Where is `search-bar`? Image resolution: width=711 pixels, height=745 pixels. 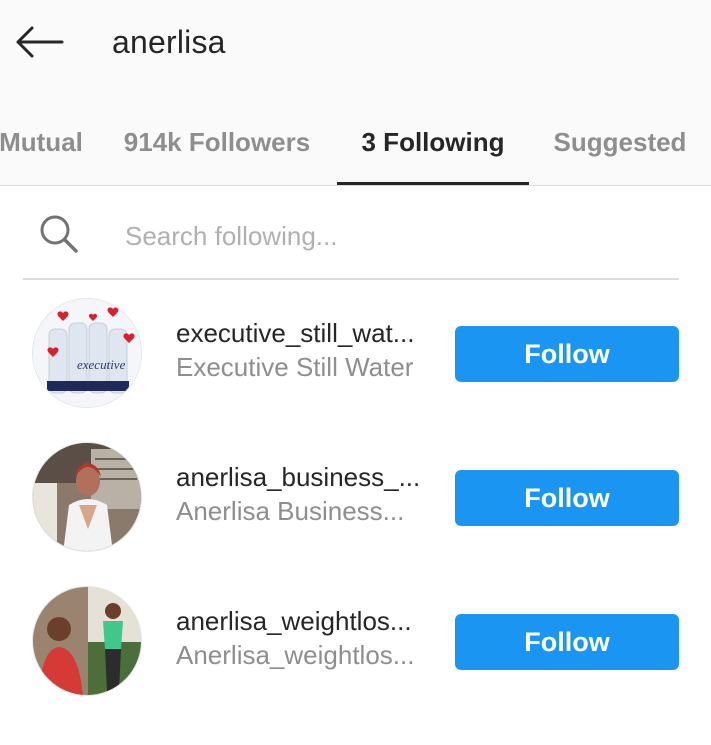
search-bar is located at coordinates (351, 240).